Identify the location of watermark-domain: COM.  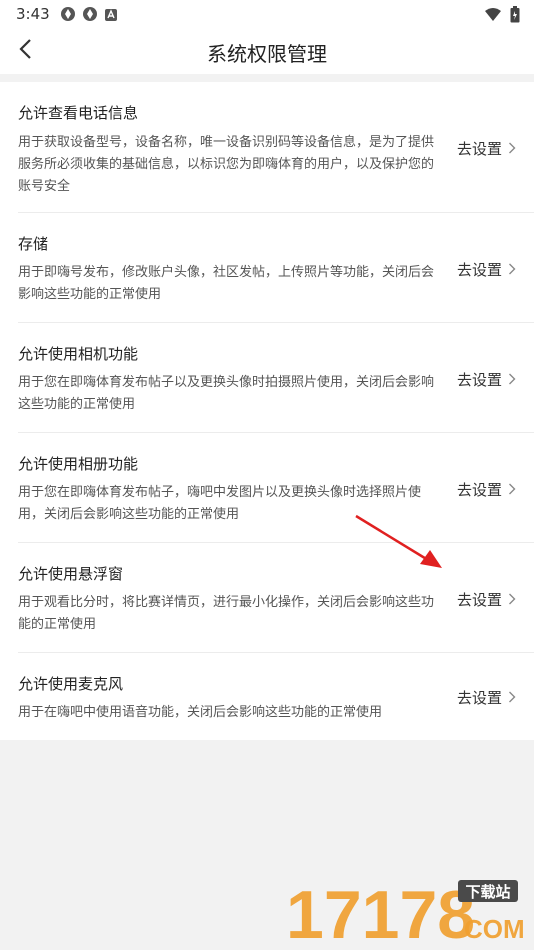
(494, 929).